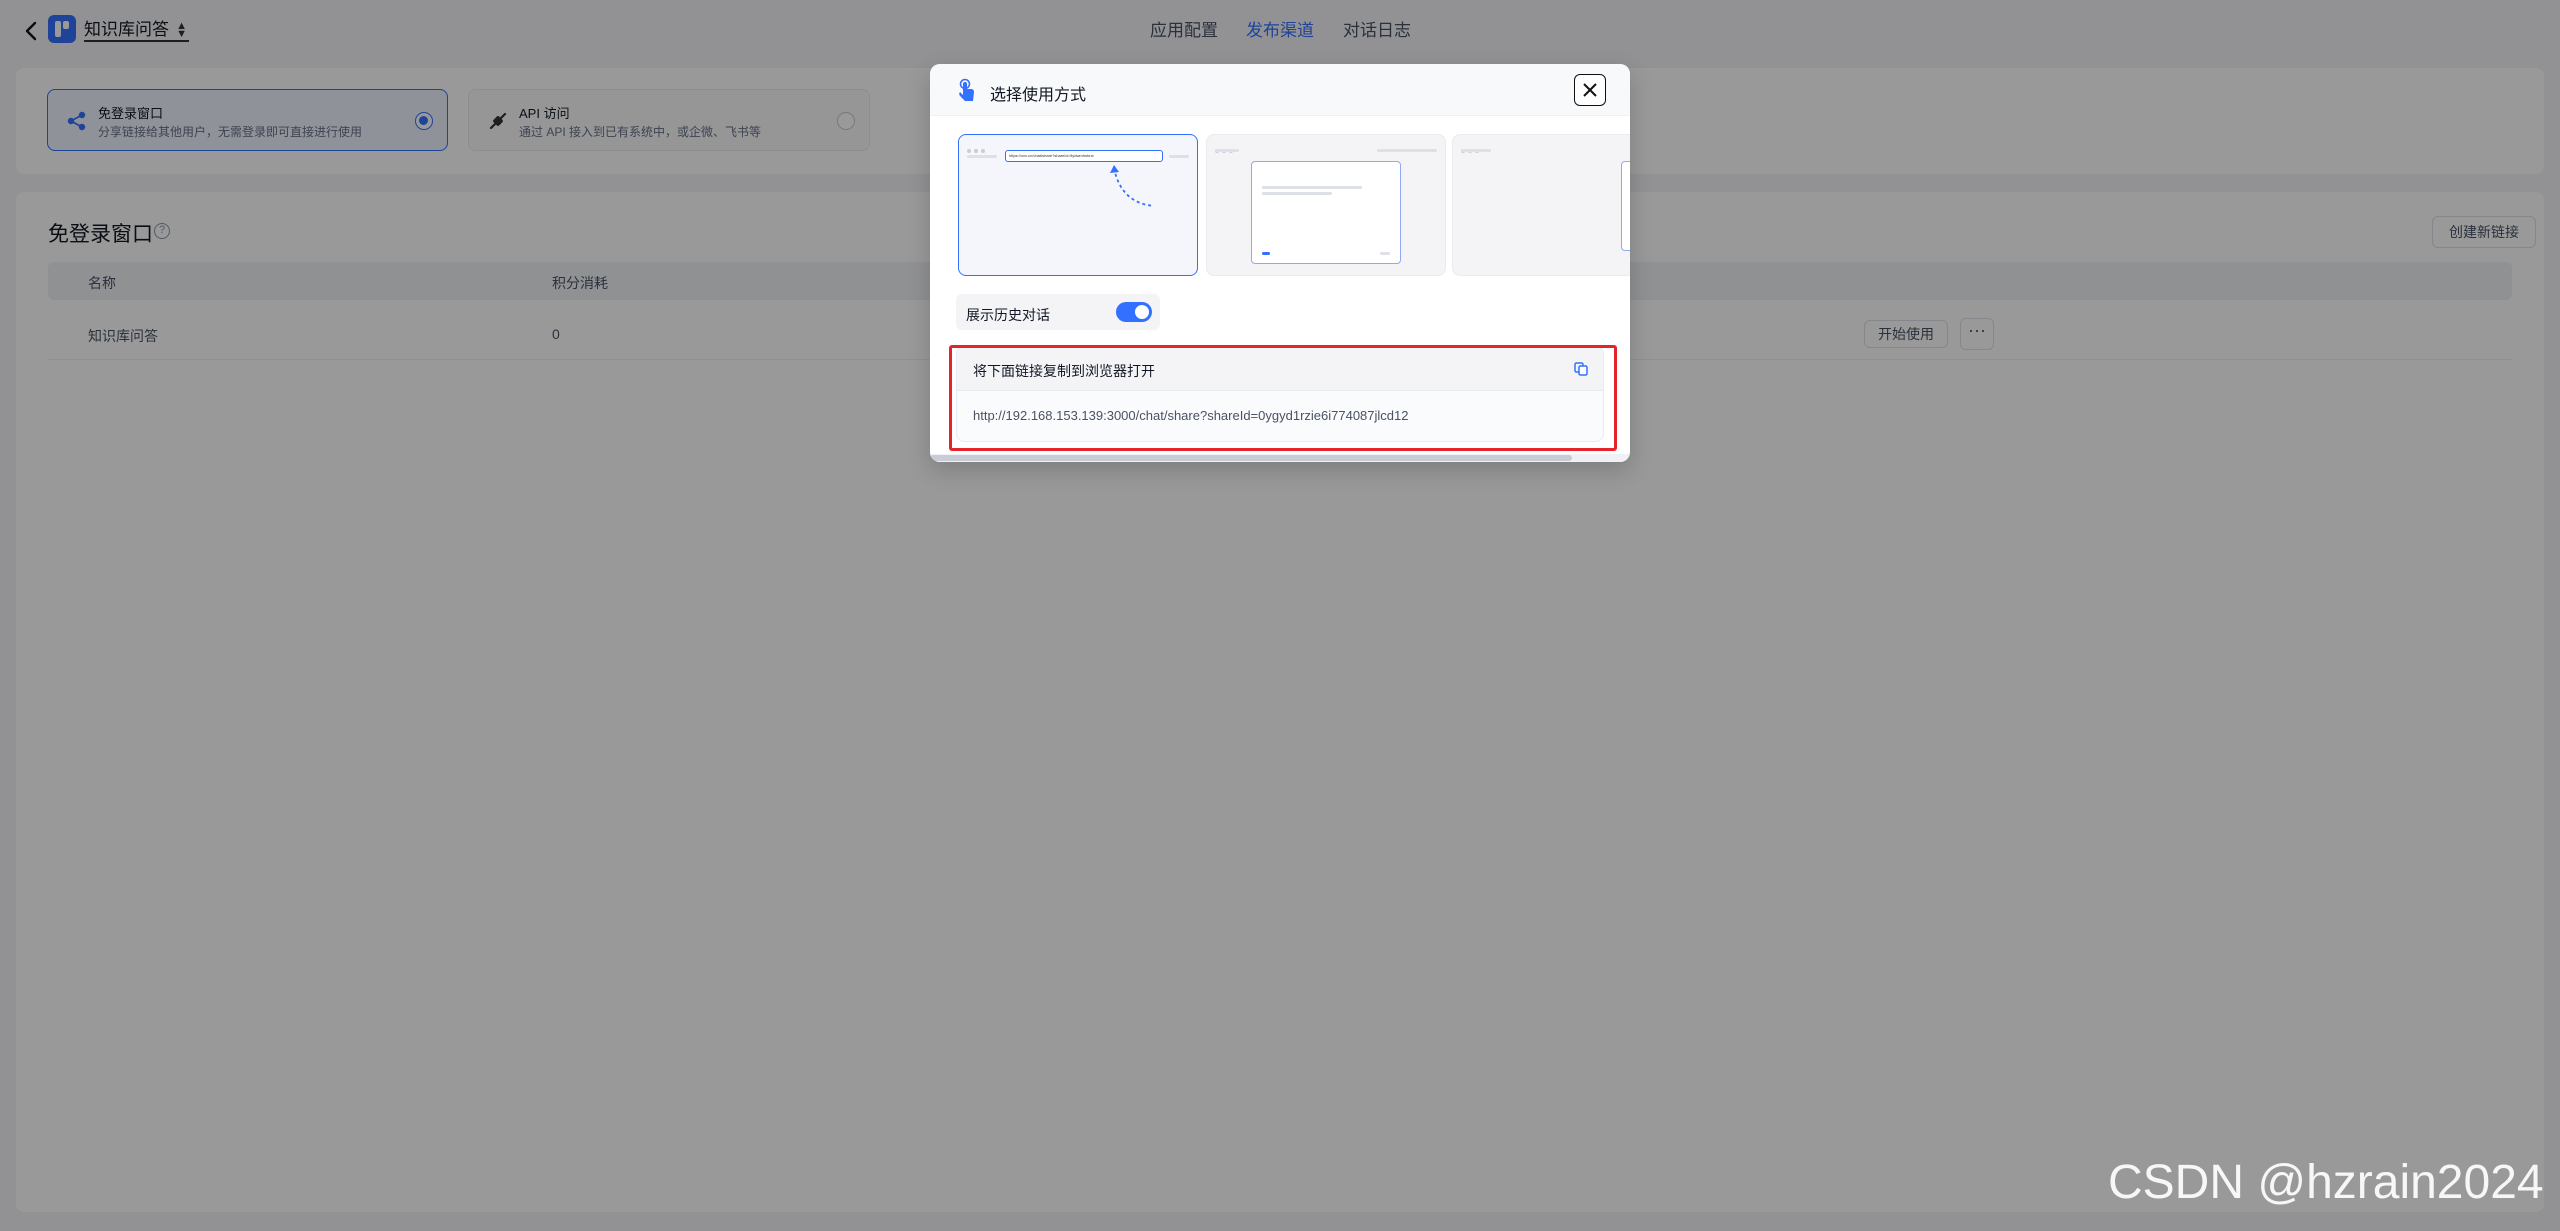  Describe the element at coordinates (1326, 212) in the screenshot. I see `preview-chat-window` at that location.